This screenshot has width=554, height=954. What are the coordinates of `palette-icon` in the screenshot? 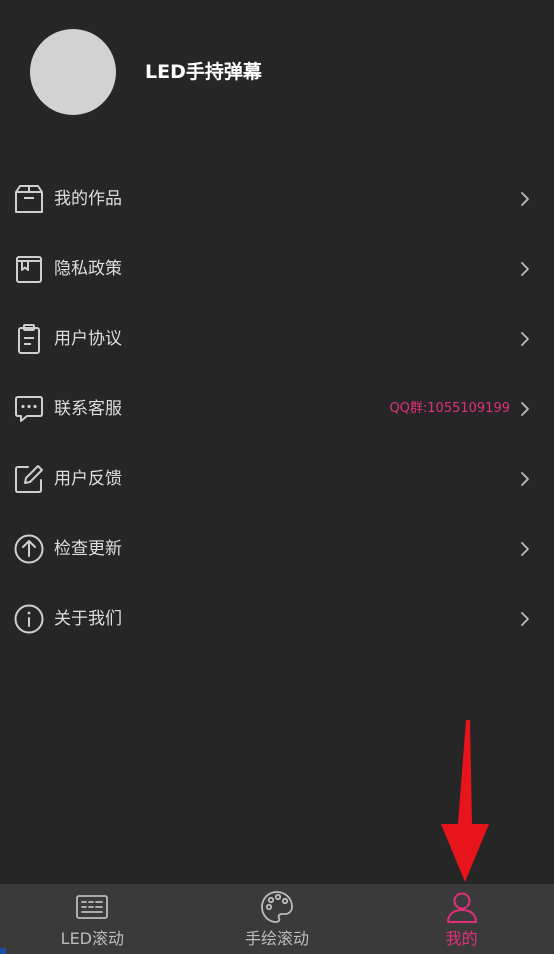 It's located at (277, 907).